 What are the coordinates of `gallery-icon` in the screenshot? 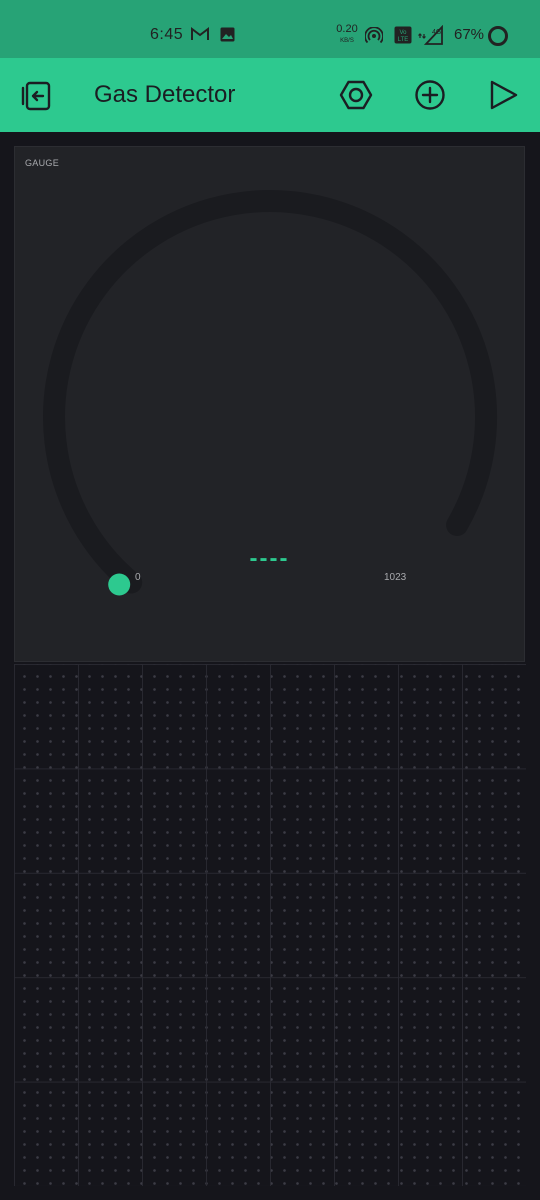 It's located at (227, 34).